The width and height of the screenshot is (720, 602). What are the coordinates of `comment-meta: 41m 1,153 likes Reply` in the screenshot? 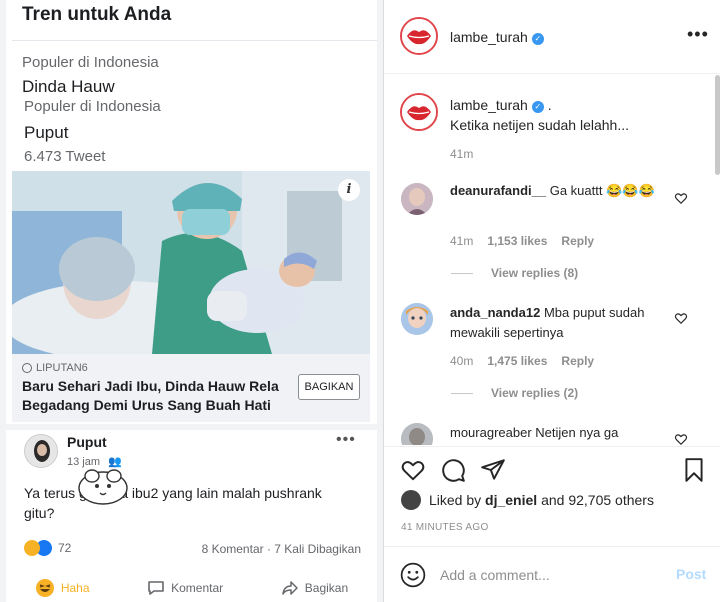 It's located at (522, 241).